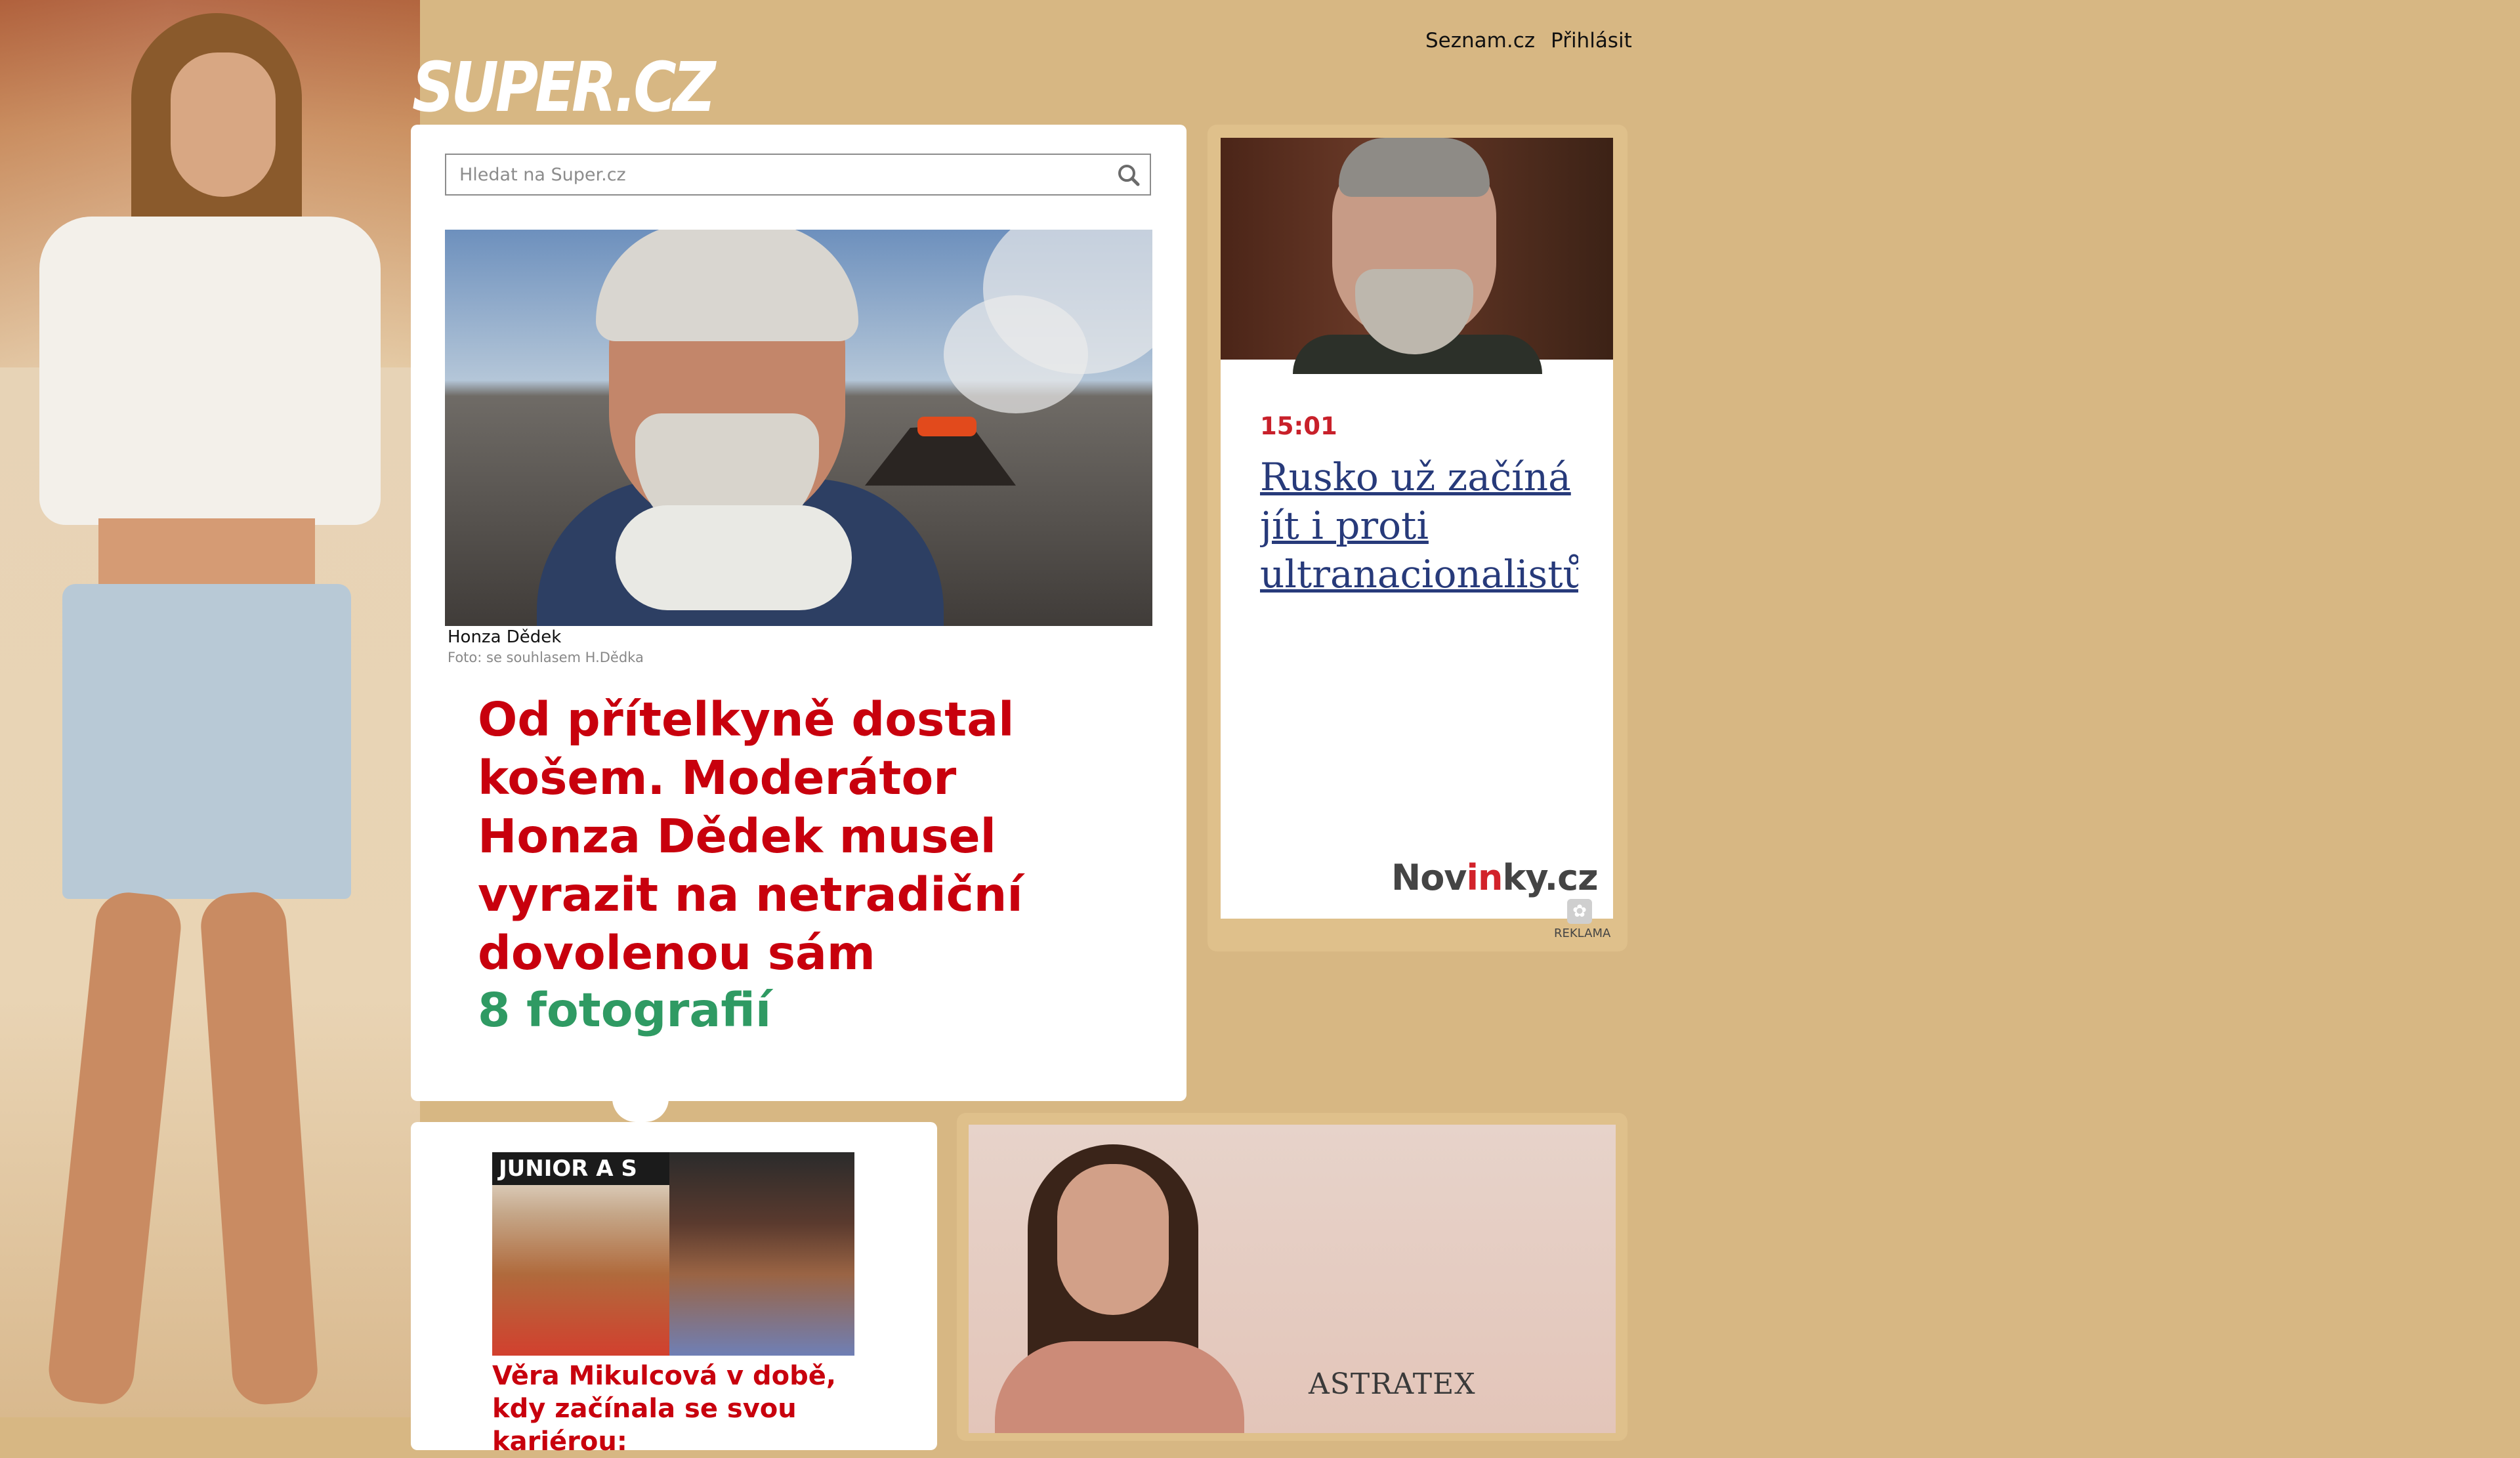 This screenshot has width=2520, height=1458. I want to click on volcano-smoke, so click(1016, 354).